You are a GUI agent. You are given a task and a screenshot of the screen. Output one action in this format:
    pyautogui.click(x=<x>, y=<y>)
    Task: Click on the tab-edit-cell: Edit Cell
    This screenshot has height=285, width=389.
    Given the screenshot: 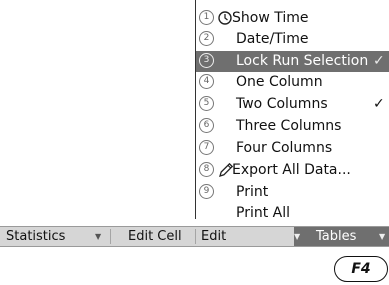 What is the action you would take?
    pyautogui.click(x=153, y=236)
    